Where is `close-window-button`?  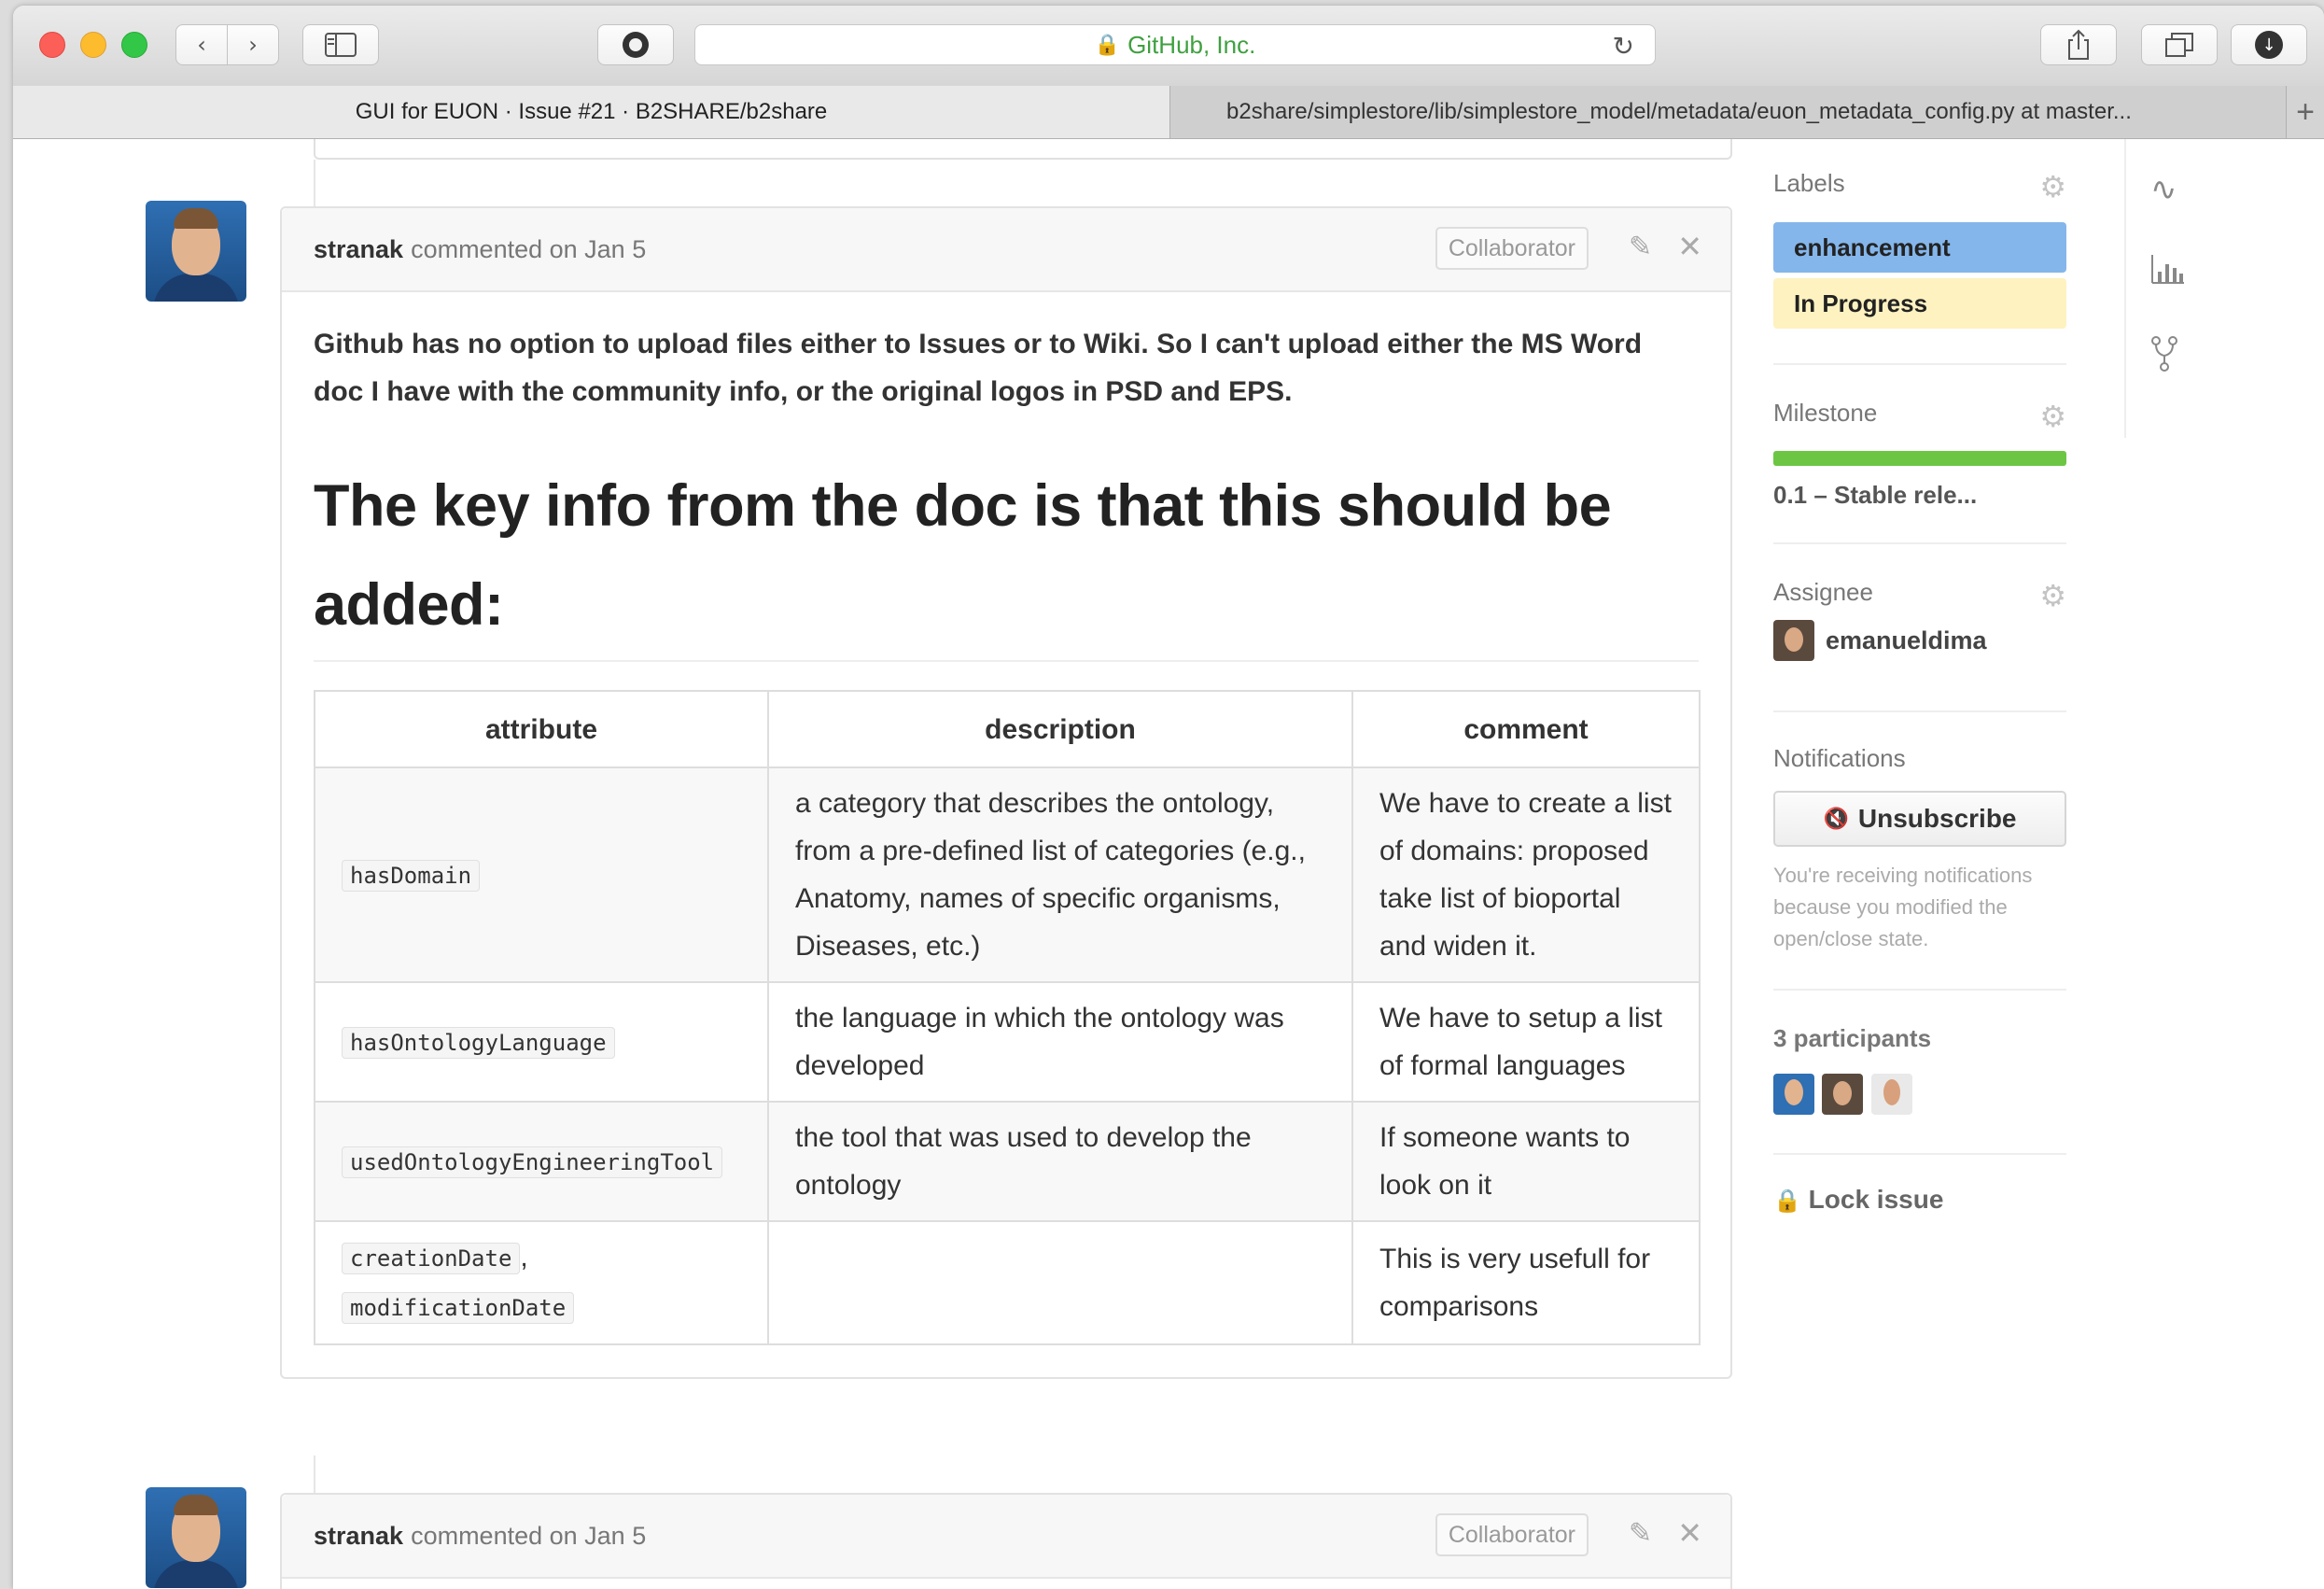 close-window-button is located at coordinates (52, 45).